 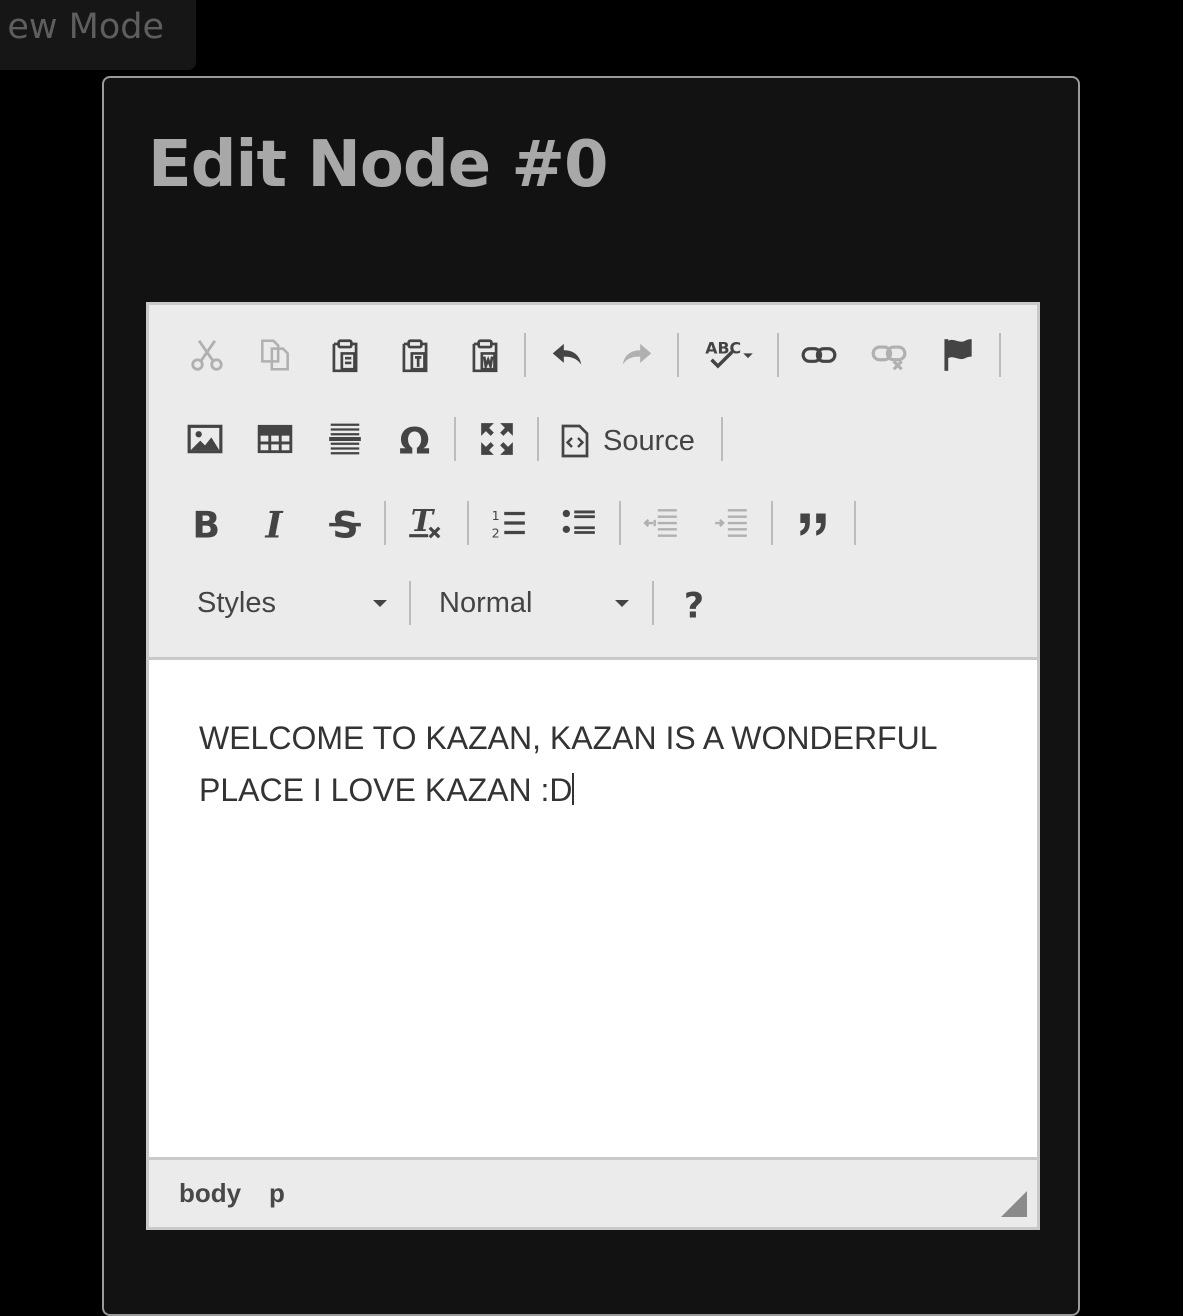 I want to click on redo-icon, so click(x=637, y=354).